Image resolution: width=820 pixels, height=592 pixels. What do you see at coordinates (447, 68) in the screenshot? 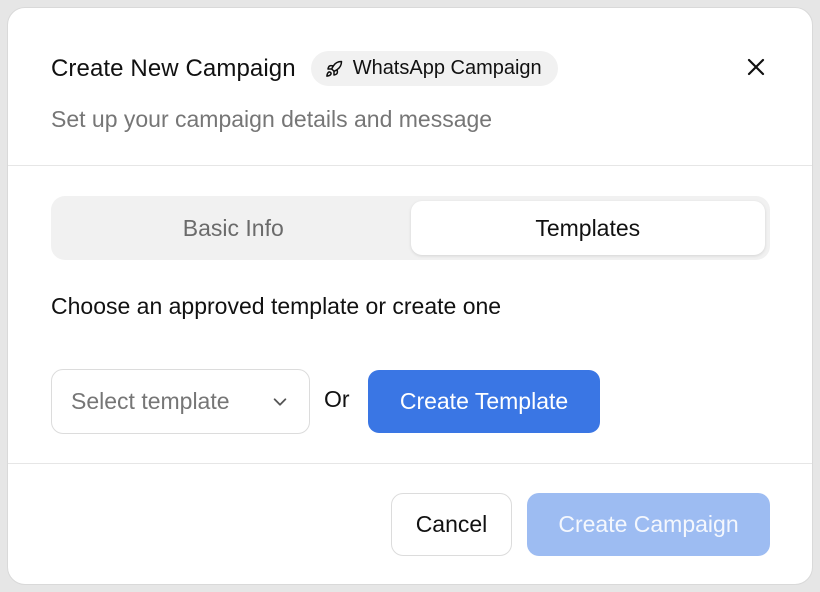
I see `badge-label: WhatsApp Campaign` at bounding box center [447, 68].